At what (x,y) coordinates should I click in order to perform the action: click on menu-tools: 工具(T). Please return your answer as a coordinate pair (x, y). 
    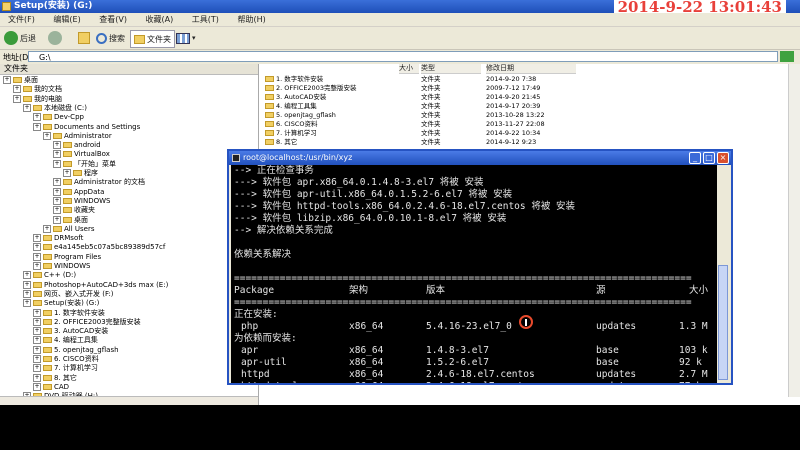
    Looking at the image, I should click on (205, 19).